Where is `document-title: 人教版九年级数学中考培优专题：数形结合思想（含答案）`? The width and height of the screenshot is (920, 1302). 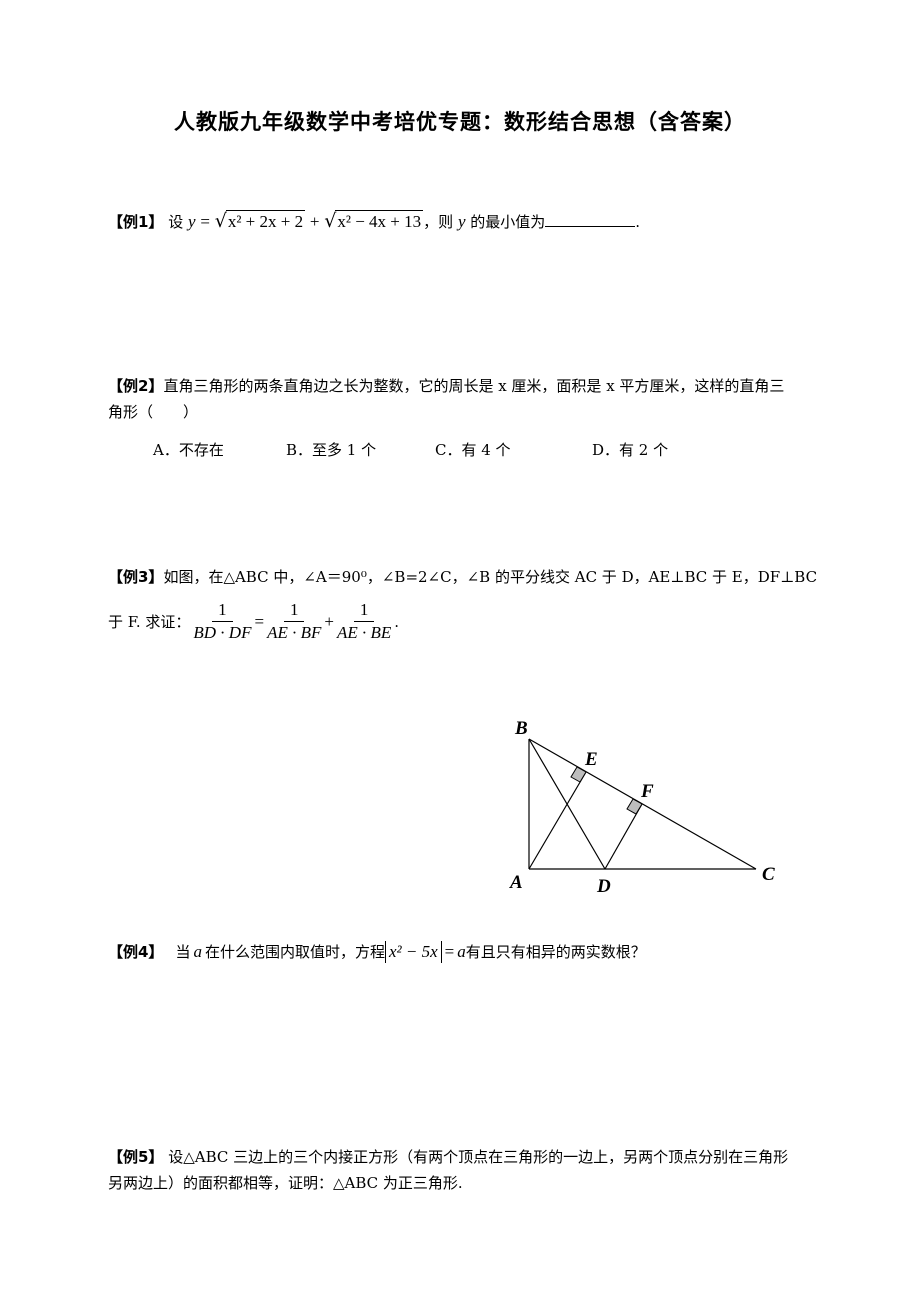 document-title: 人教版九年级数学中考培优专题：数形结合思想（含答案） is located at coordinates (460, 122).